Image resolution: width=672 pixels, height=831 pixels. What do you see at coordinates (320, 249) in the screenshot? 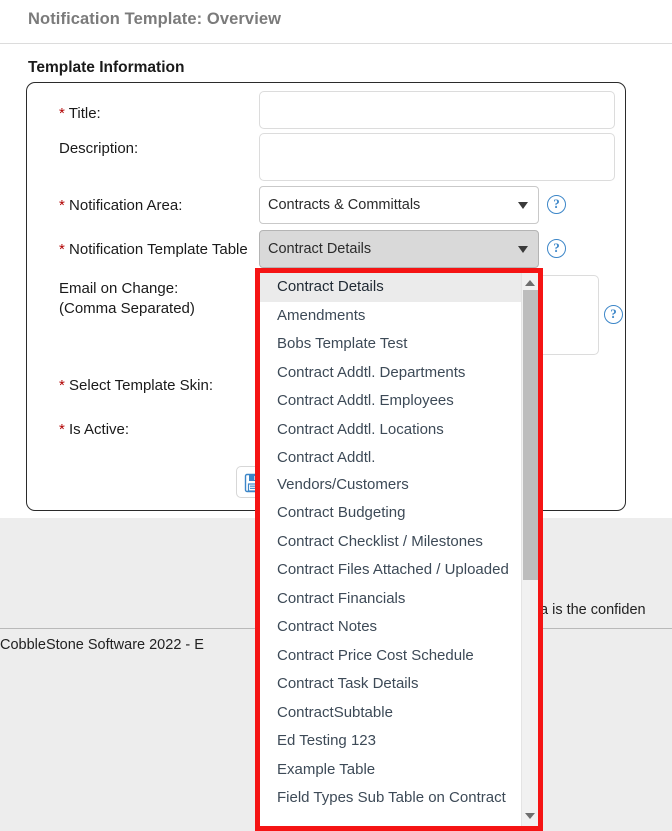
I see `notification-template-table-value: Contract Details` at bounding box center [320, 249].